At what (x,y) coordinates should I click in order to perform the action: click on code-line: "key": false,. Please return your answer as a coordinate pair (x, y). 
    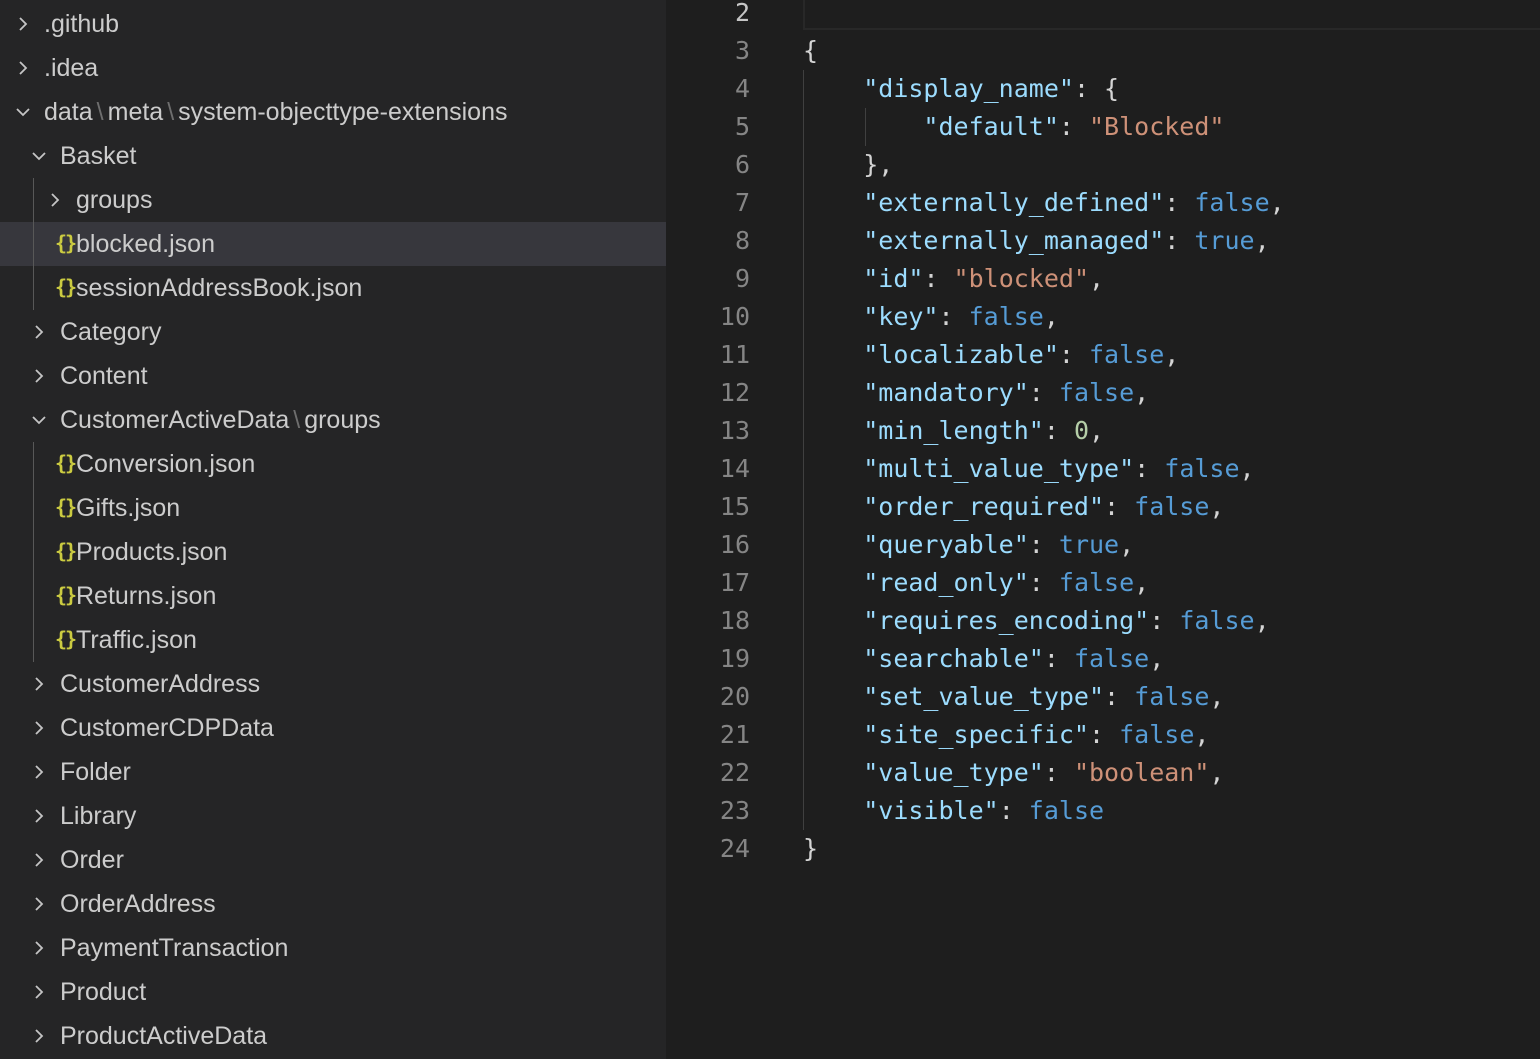
    Looking at the image, I should click on (931, 317).